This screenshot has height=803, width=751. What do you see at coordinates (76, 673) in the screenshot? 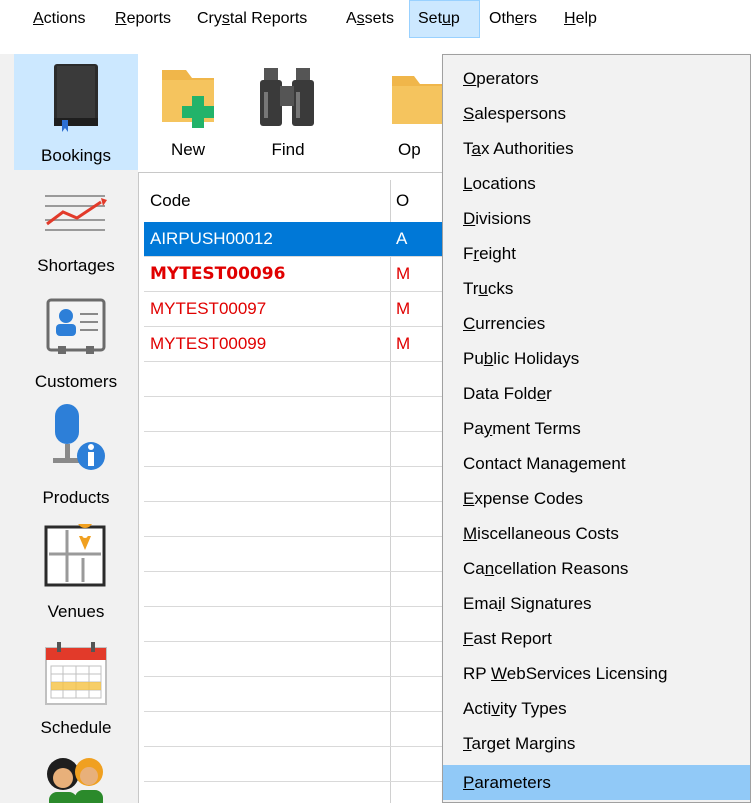
I see `calendar-icon` at bounding box center [76, 673].